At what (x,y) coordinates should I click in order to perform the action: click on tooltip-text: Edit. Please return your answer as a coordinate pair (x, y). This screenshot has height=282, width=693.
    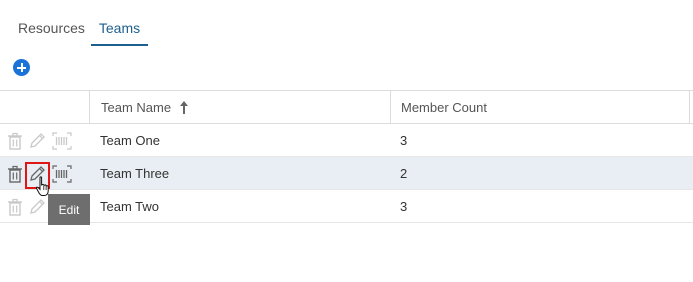
    Looking at the image, I should click on (69, 209).